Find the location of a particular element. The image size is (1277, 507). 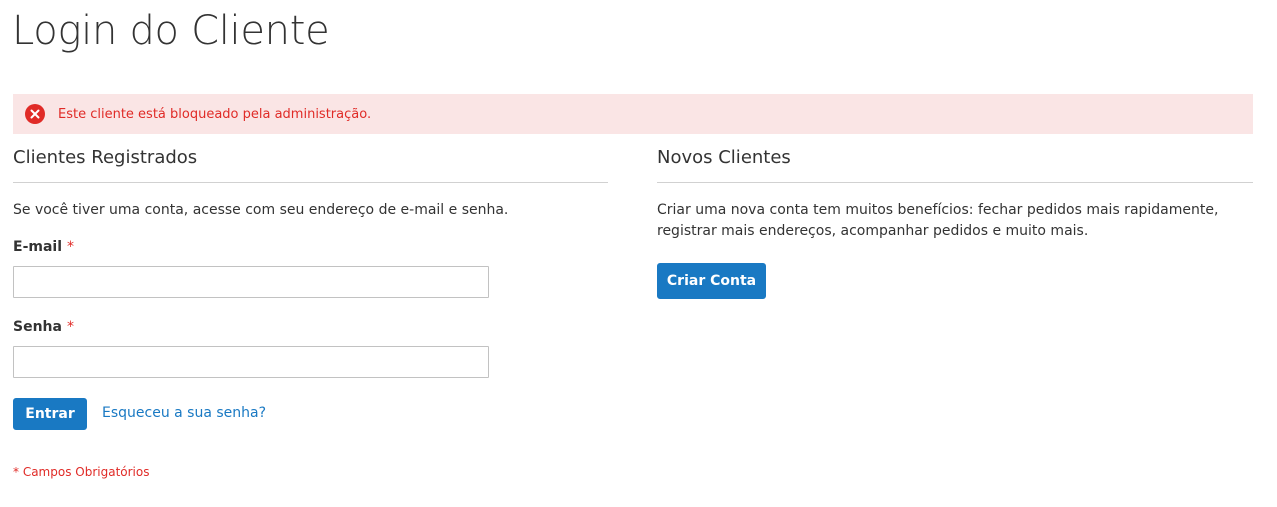

create-account-button: Criar Conta is located at coordinates (711, 281).